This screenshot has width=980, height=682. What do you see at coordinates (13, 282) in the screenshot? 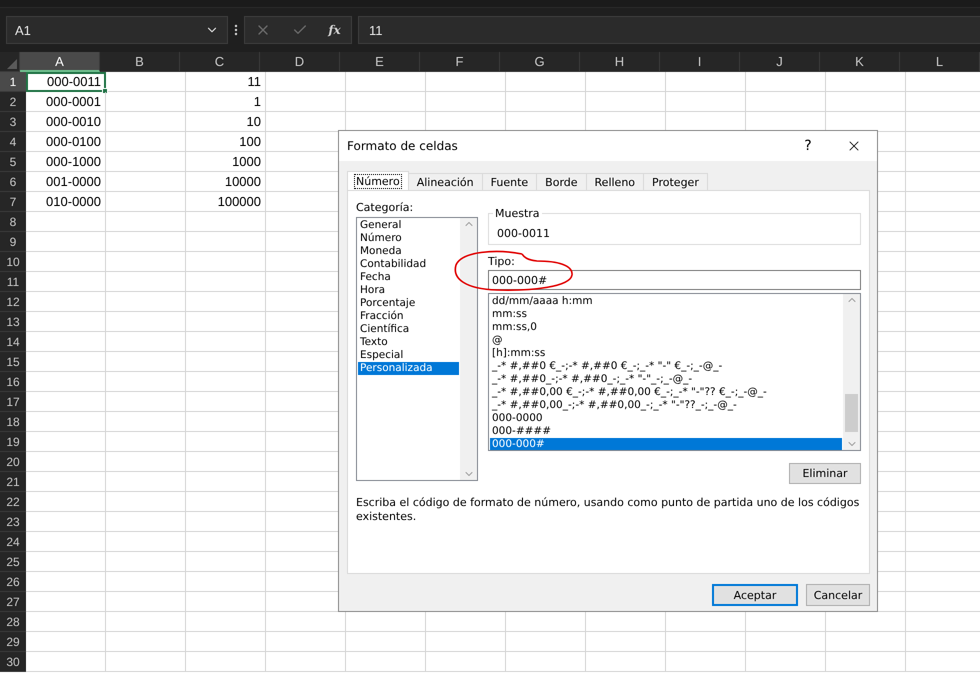
I see `row-header: 11` at bounding box center [13, 282].